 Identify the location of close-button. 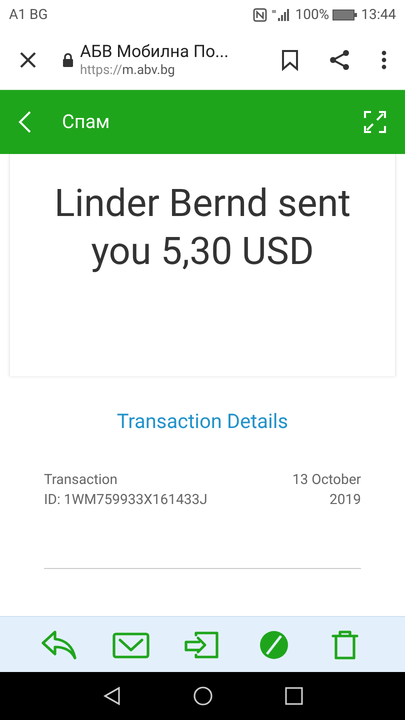
(28, 60).